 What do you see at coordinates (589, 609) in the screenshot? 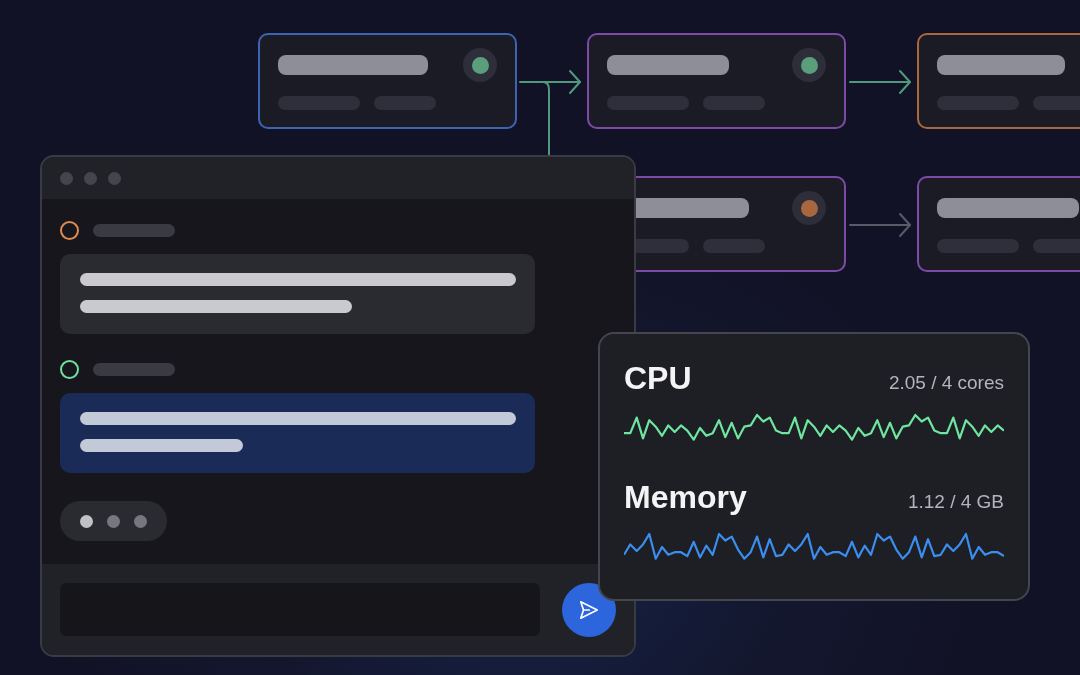
I see `send-icon` at bounding box center [589, 609].